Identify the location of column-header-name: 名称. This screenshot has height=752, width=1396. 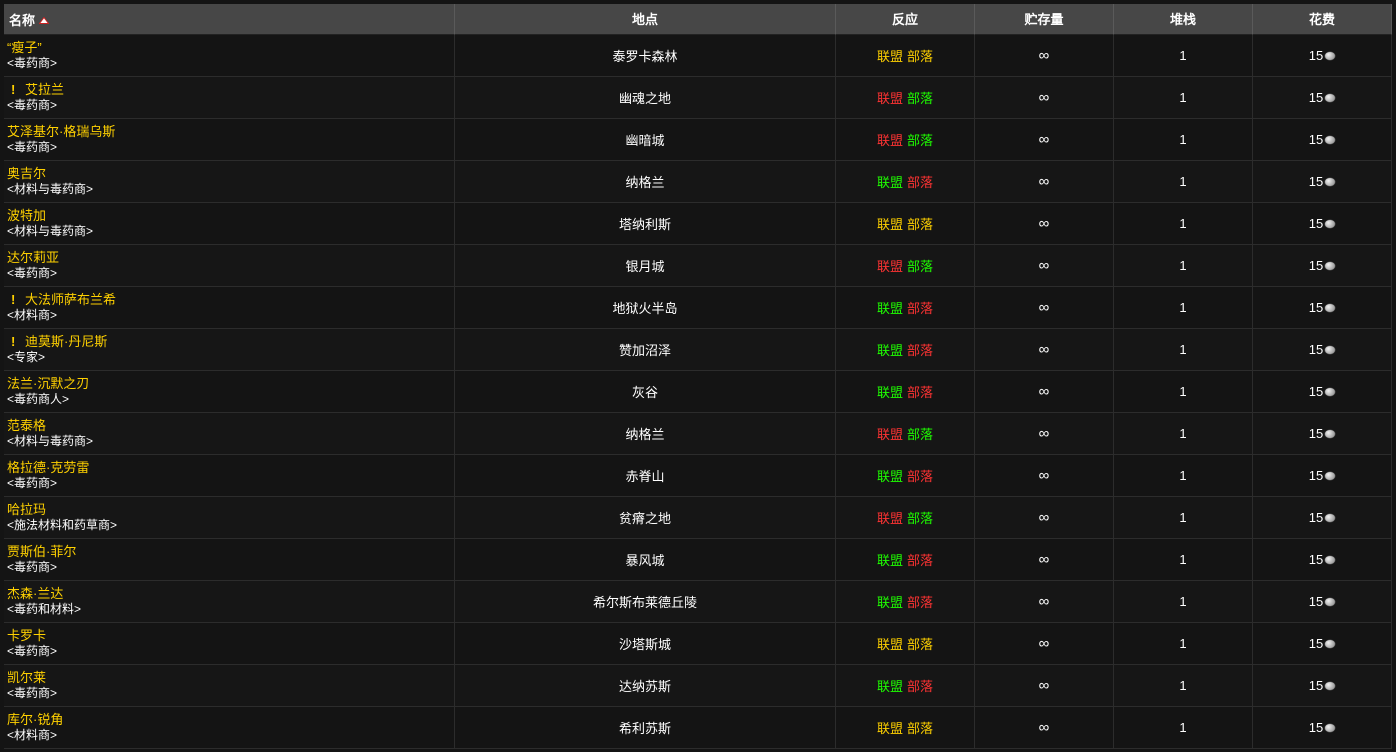
(229, 19).